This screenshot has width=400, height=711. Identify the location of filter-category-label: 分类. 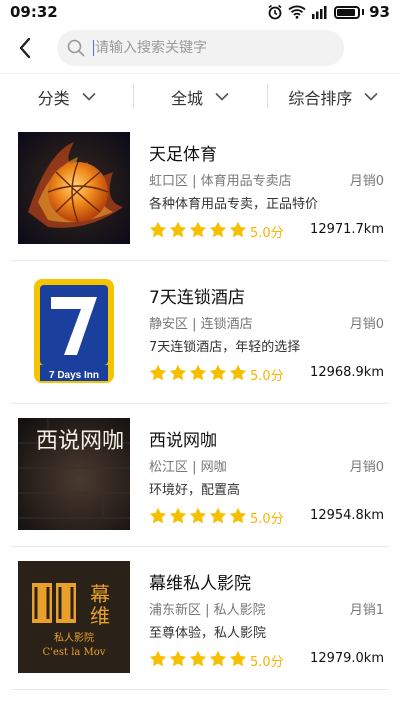
(53, 98).